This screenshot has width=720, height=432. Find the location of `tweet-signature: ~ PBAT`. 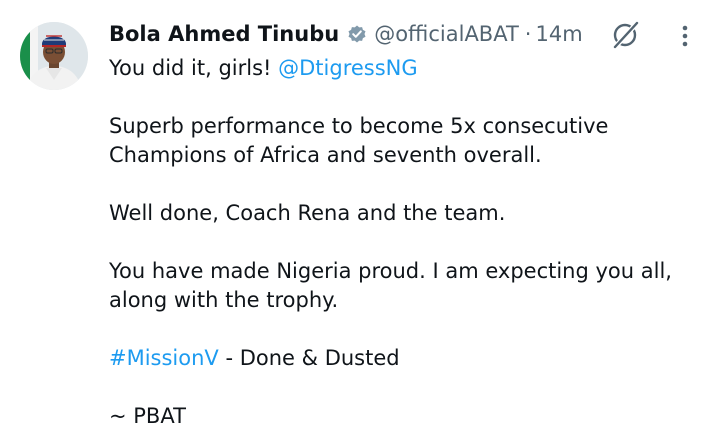

tweet-signature: ~ PBAT is located at coordinates (147, 416).